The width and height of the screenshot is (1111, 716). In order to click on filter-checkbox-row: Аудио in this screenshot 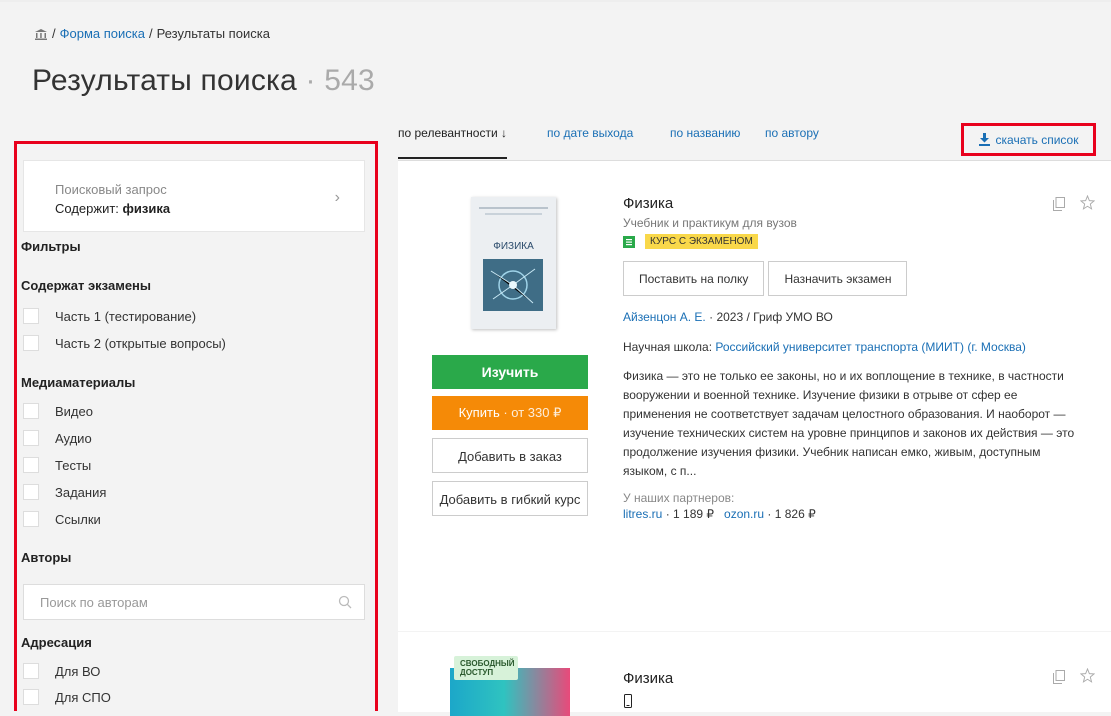, I will do `click(57, 438)`.